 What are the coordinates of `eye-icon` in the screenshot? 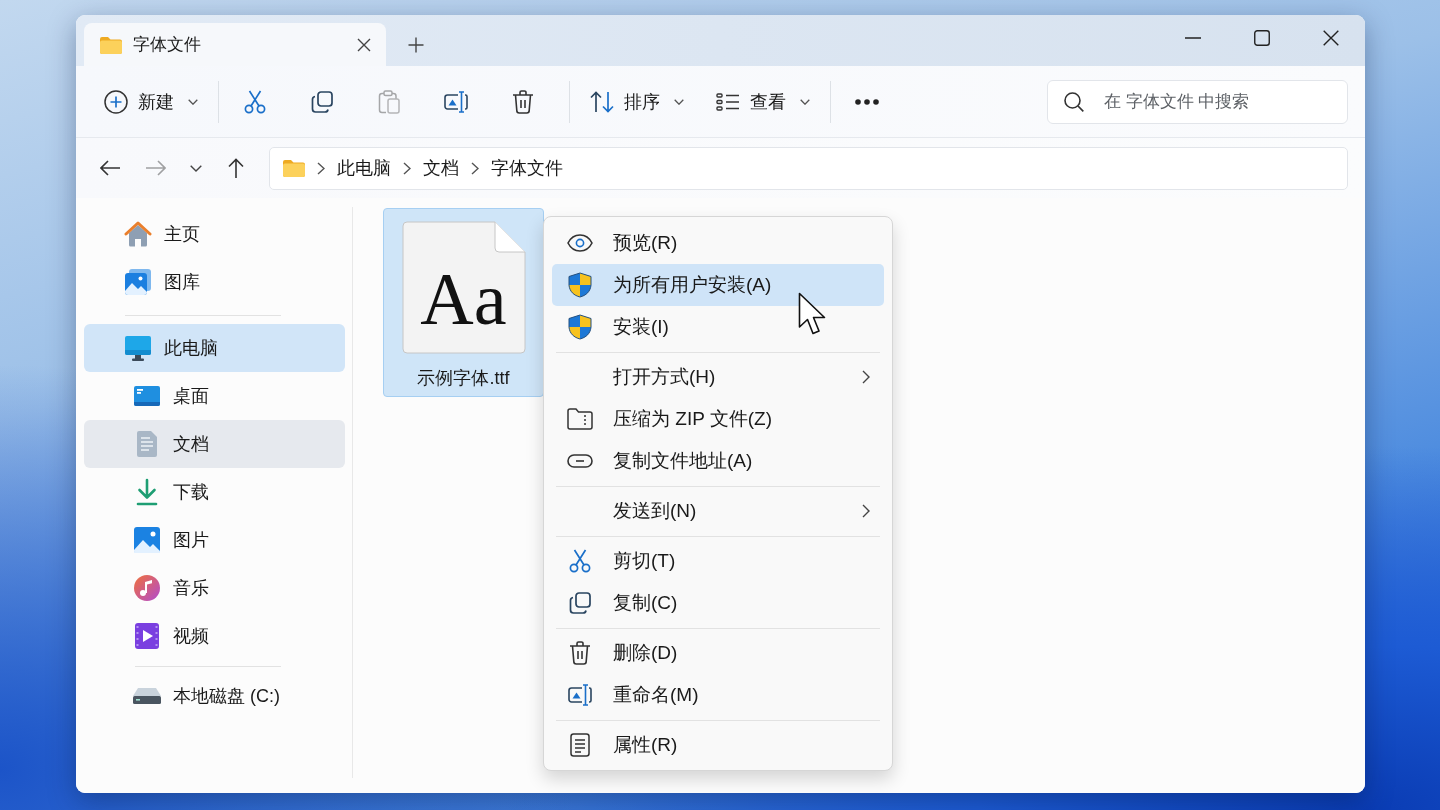 It's located at (580, 243).